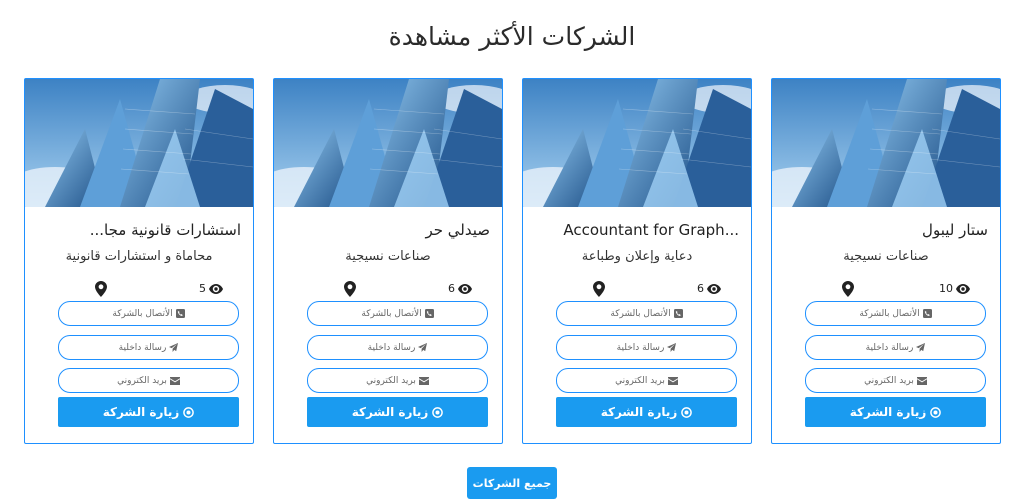 The height and width of the screenshot is (500, 1024). Describe the element at coordinates (946, 288) in the screenshot. I see `view-count-value: 10` at that location.